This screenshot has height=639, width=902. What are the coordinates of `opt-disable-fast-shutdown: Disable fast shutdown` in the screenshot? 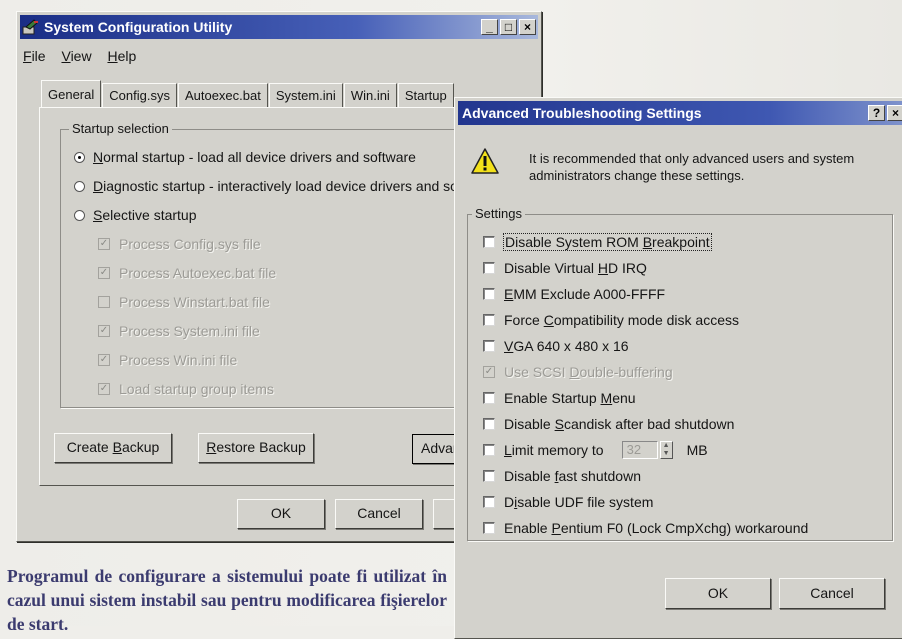 It's located at (562, 476).